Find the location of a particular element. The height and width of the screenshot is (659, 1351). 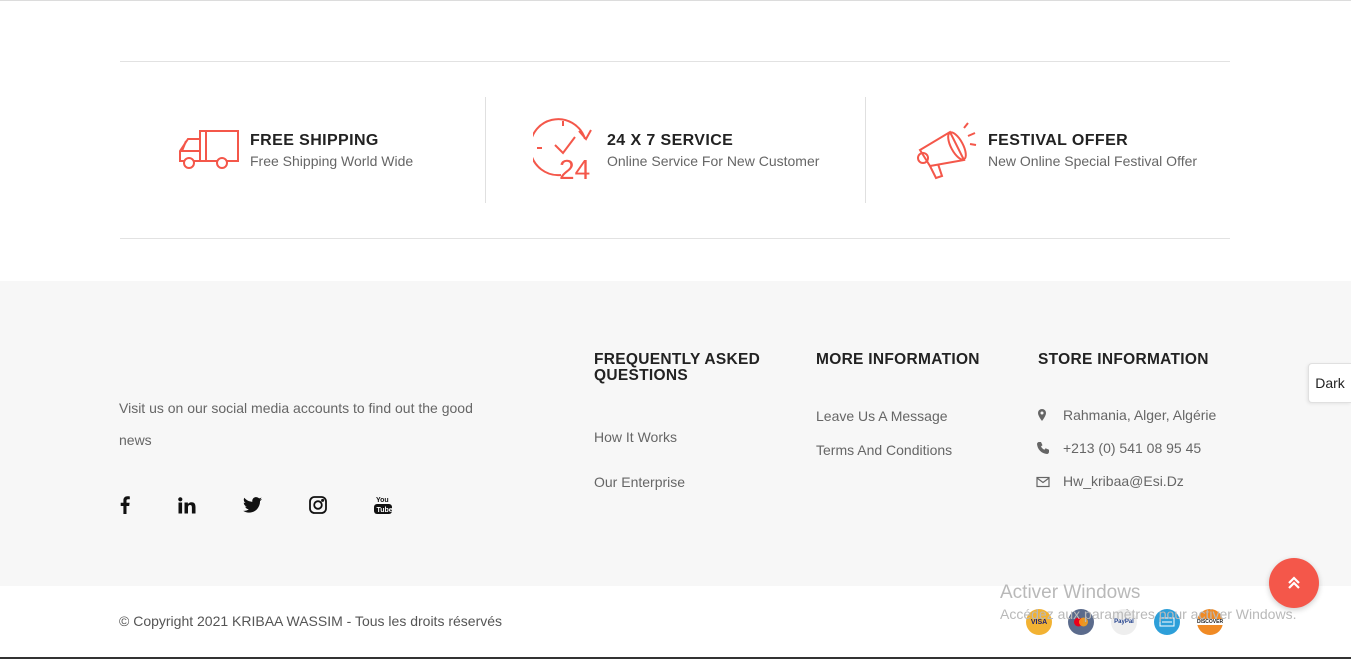

envelope-icon is located at coordinates (1043, 482).